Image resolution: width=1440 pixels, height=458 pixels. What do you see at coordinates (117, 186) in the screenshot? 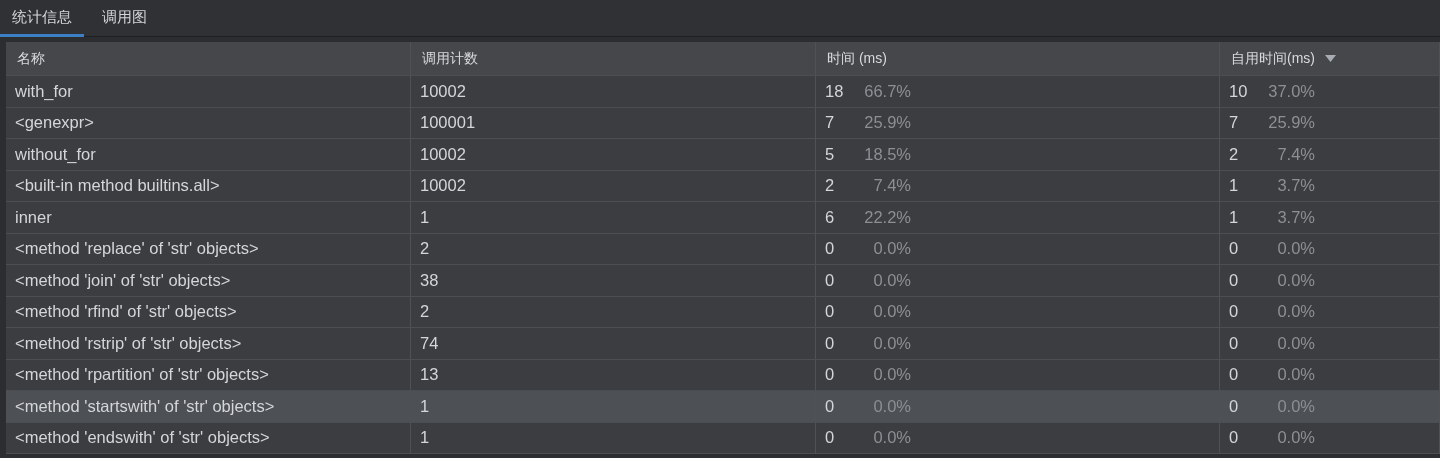
I see `function-name: <built-in method builtins.all>` at bounding box center [117, 186].